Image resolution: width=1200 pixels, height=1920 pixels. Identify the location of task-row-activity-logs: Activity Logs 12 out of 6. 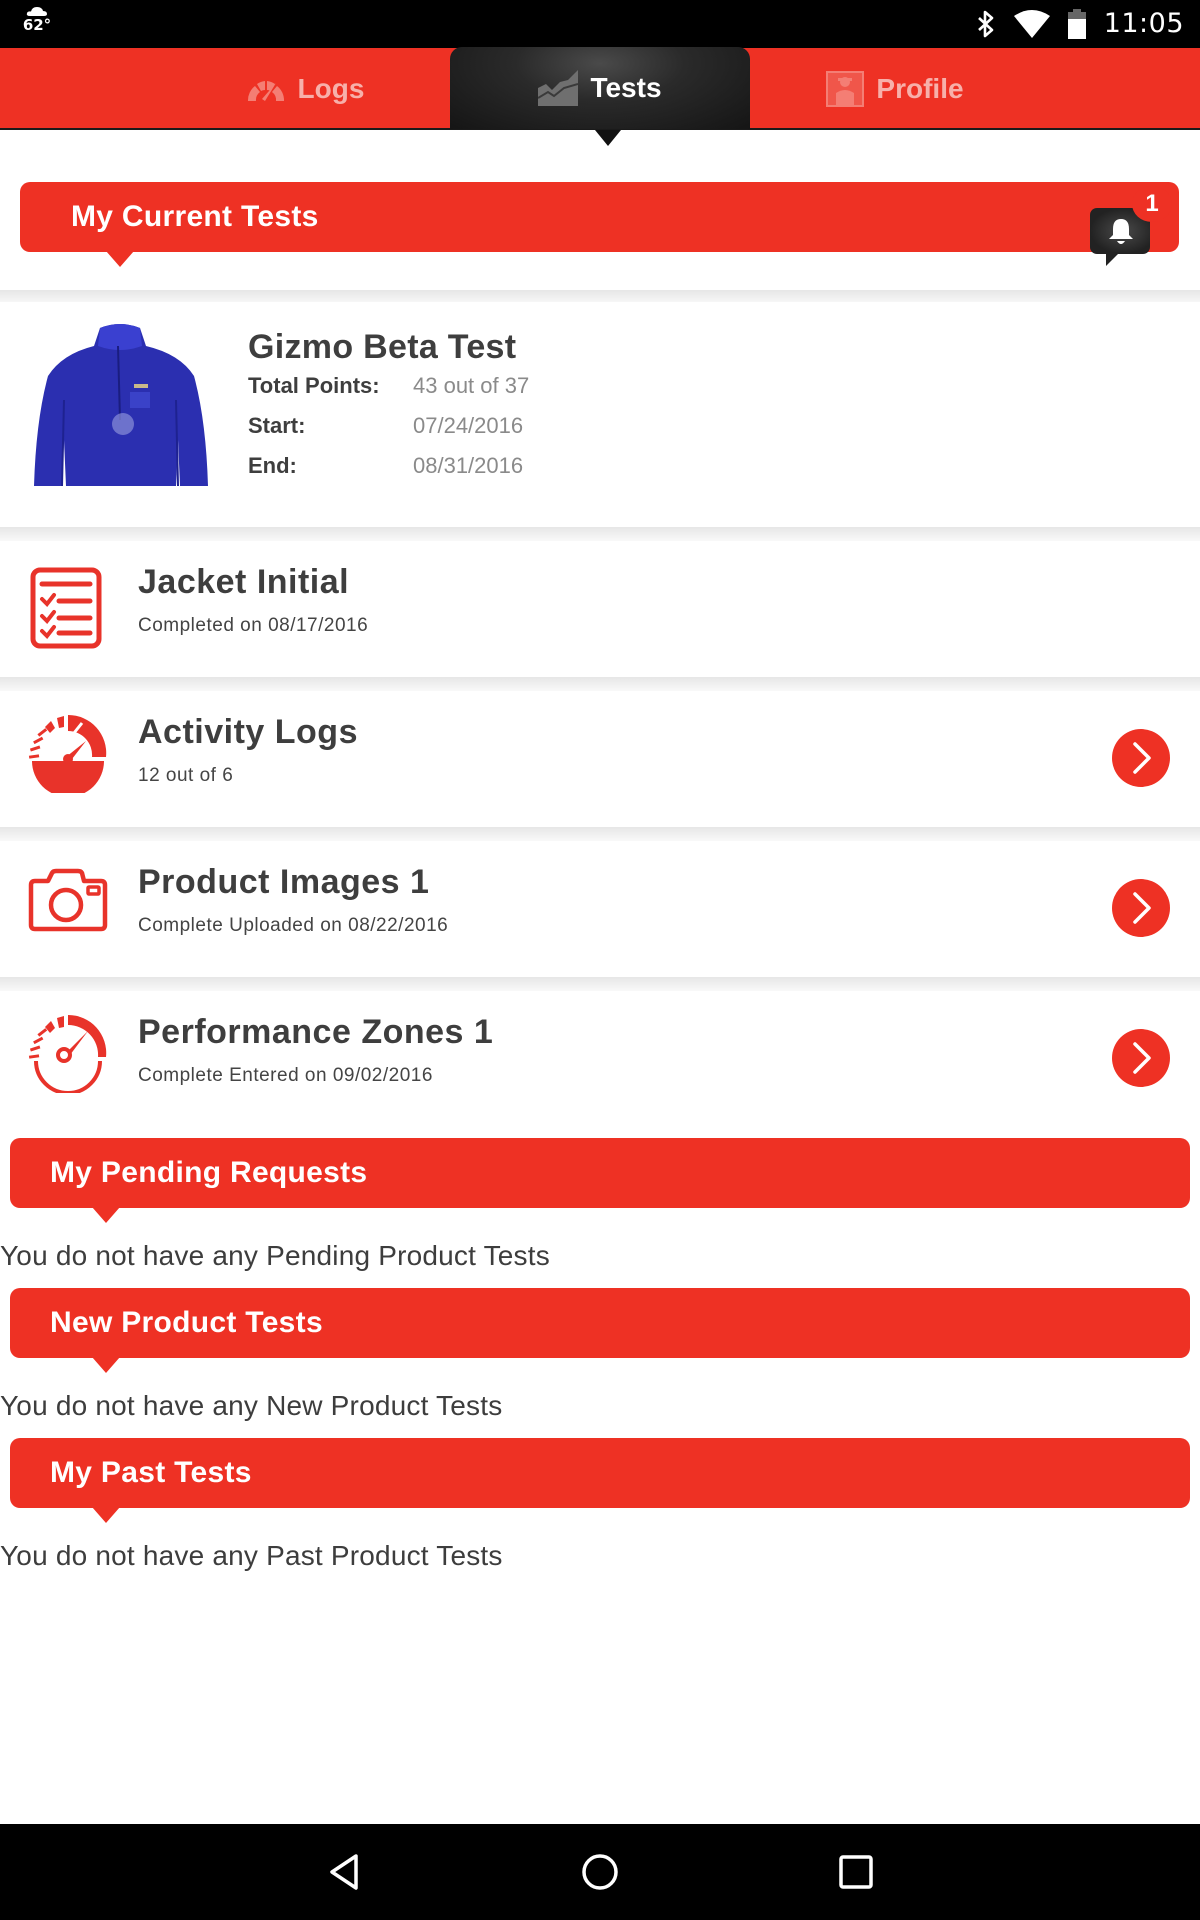
(600, 759).